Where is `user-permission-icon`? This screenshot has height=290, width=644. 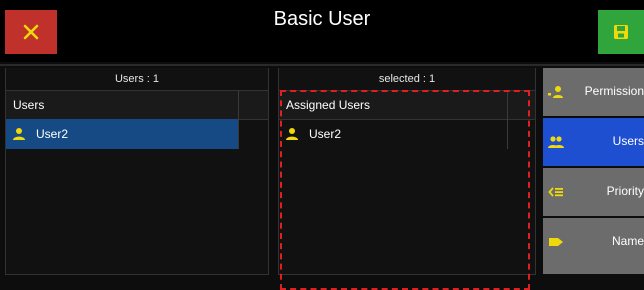 user-permission-icon is located at coordinates (555, 92).